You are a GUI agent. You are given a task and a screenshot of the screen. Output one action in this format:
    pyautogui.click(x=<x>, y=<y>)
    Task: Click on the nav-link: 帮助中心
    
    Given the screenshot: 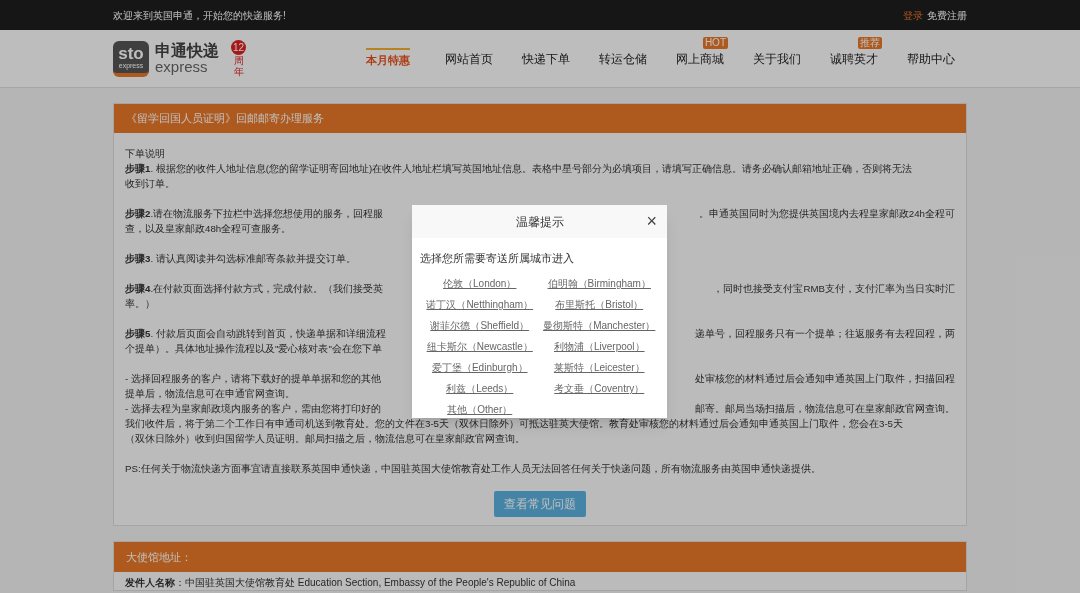 What is the action you would take?
    pyautogui.click(x=930, y=58)
    